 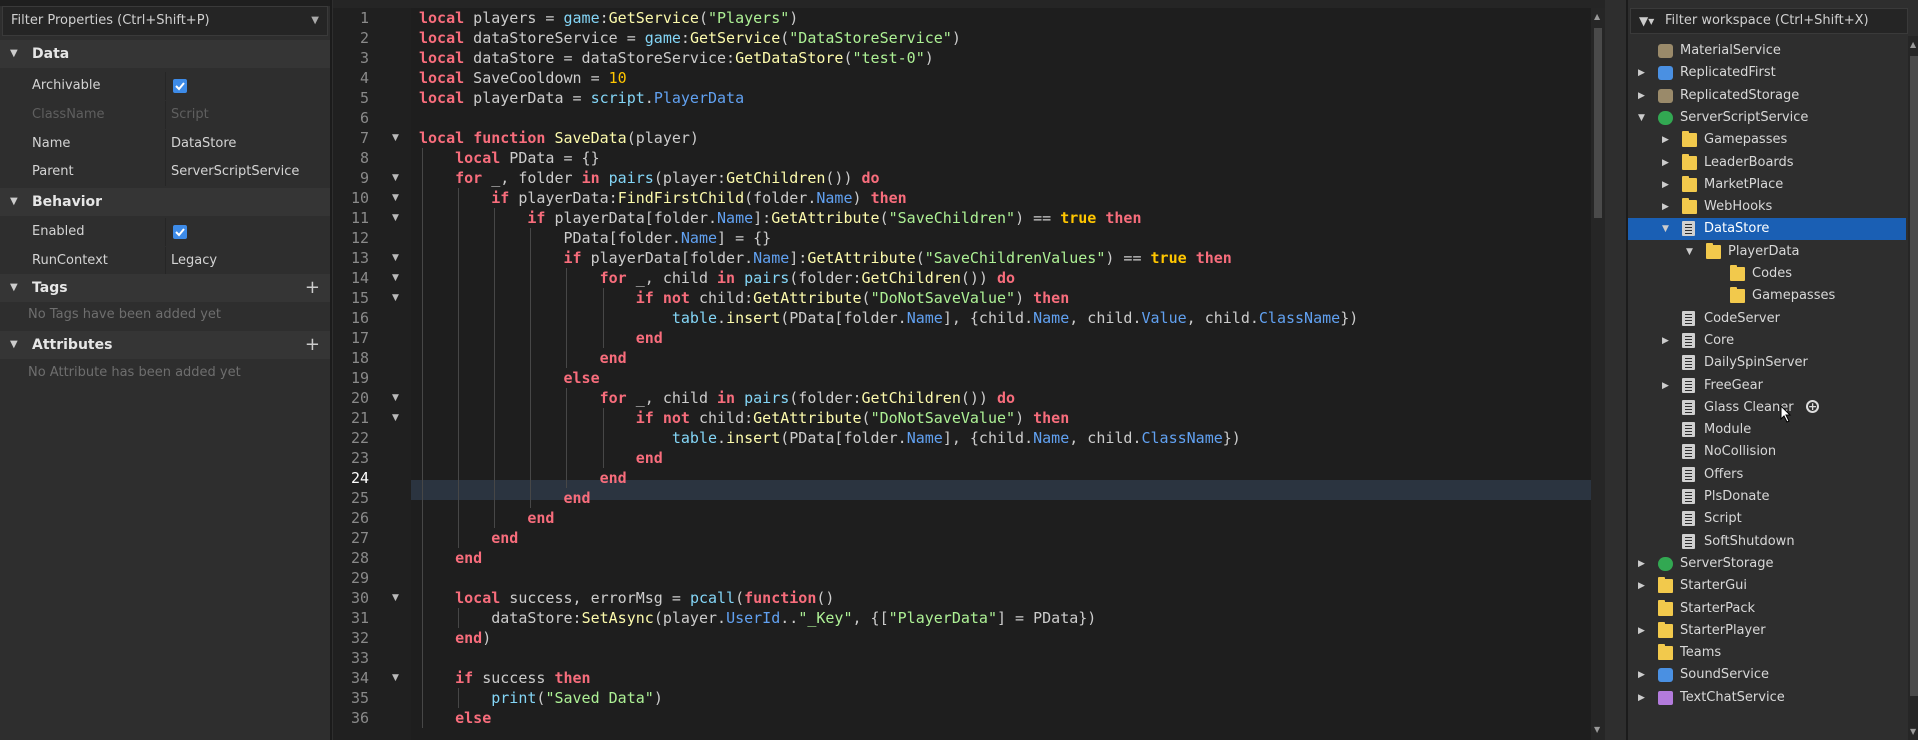 I want to click on explorer-item: ▶ WebHooks, so click(x=1767, y=207).